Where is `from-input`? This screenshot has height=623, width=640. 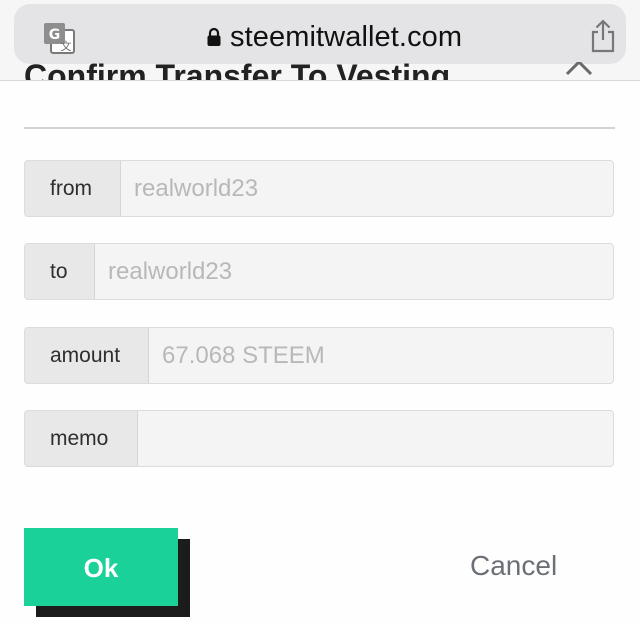 from-input is located at coordinates (367, 188).